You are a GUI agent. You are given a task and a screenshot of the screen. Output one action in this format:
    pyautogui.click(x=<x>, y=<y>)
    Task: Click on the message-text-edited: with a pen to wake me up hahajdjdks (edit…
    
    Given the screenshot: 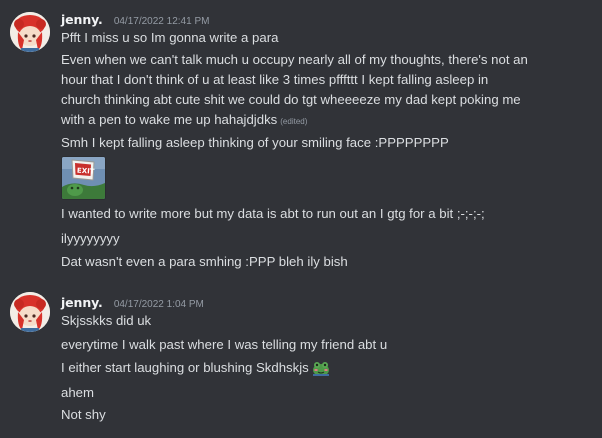 What is the action you would take?
    pyautogui.click(x=329, y=121)
    